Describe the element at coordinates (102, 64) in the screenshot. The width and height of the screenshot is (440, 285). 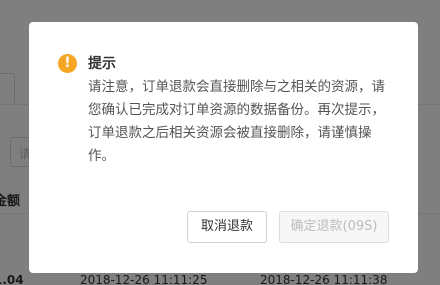
I see `dialog-title: 提示` at that location.